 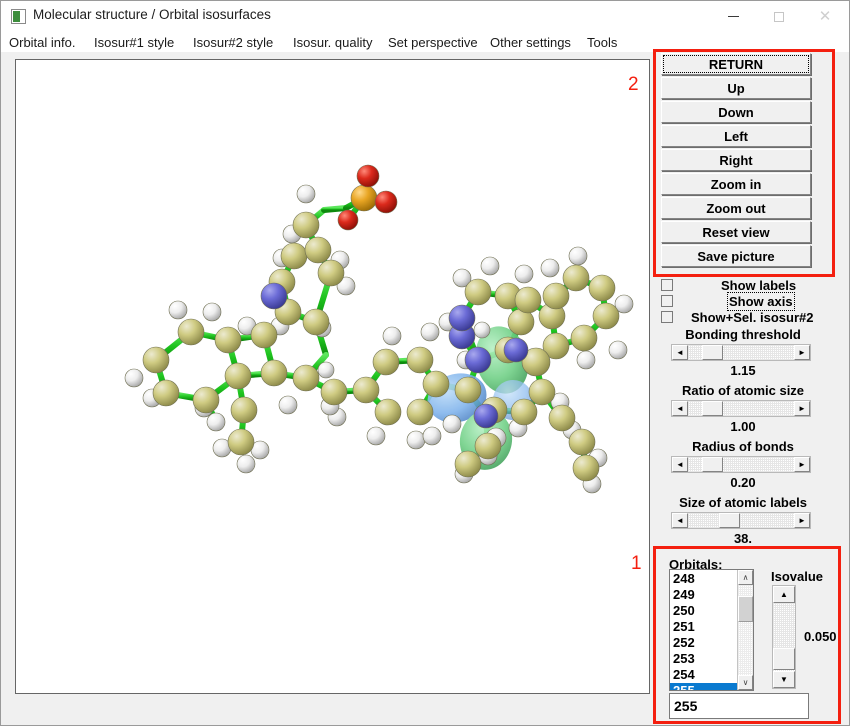 I want to click on orbitals-scrollbar: ∧ ∨, so click(x=745, y=630).